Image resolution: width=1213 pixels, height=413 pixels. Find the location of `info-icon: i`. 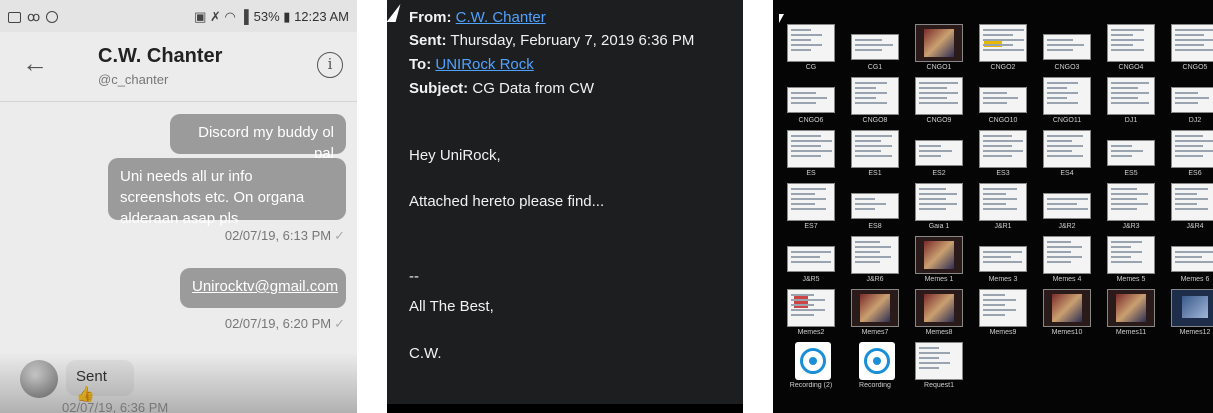

info-icon: i is located at coordinates (330, 65).